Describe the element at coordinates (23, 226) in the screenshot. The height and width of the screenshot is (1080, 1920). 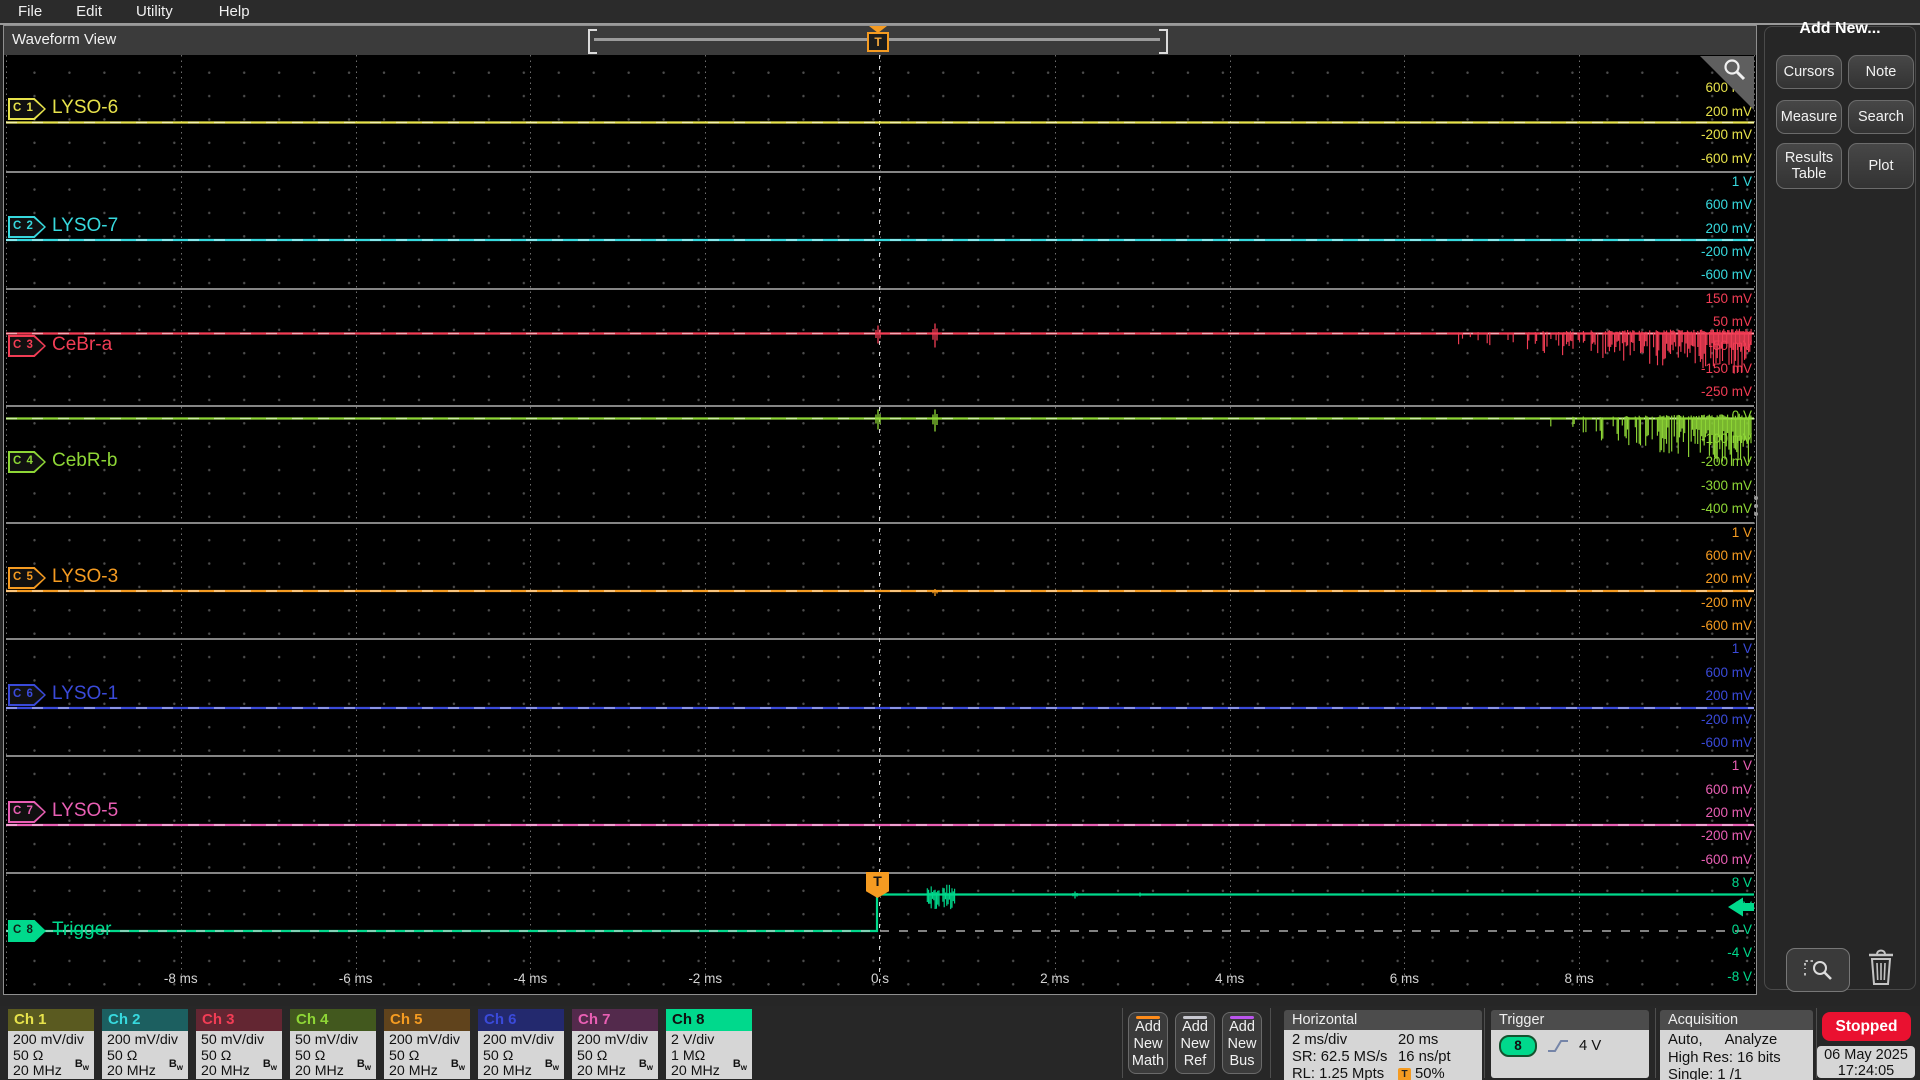
I see `channel-badge-label: C 2` at that location.